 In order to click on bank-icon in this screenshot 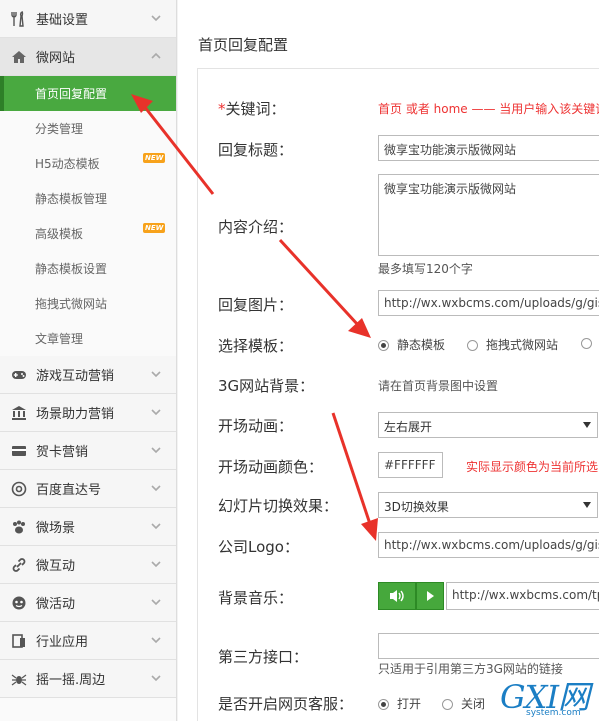, I will do `click(19, 413)`.